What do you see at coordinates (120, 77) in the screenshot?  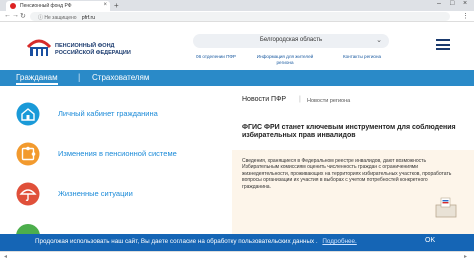 I see `nav-item-insurers: Страхователям` at bounding box center [120, 77].